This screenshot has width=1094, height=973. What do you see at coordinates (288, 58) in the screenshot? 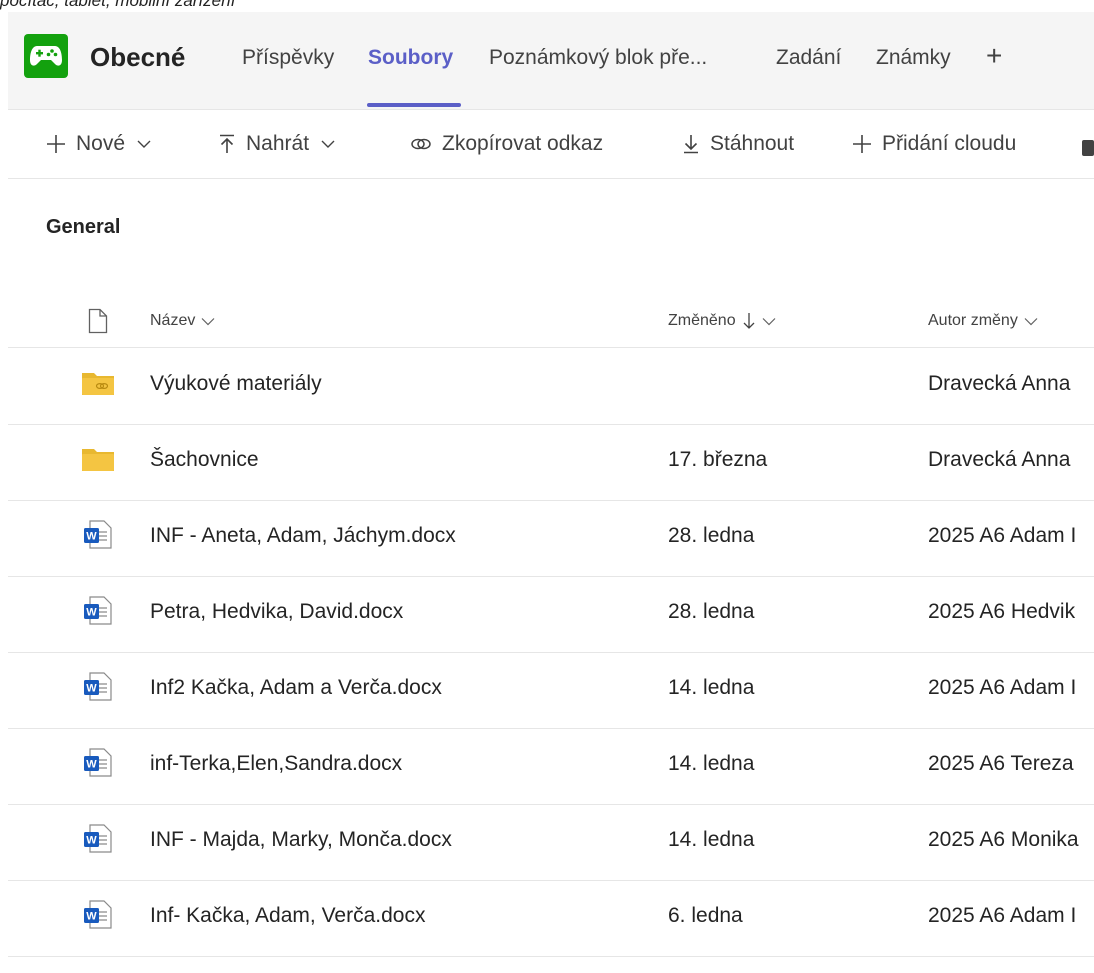
I see `tab-posts: Příspěvky` at bounding box center [288, 58].